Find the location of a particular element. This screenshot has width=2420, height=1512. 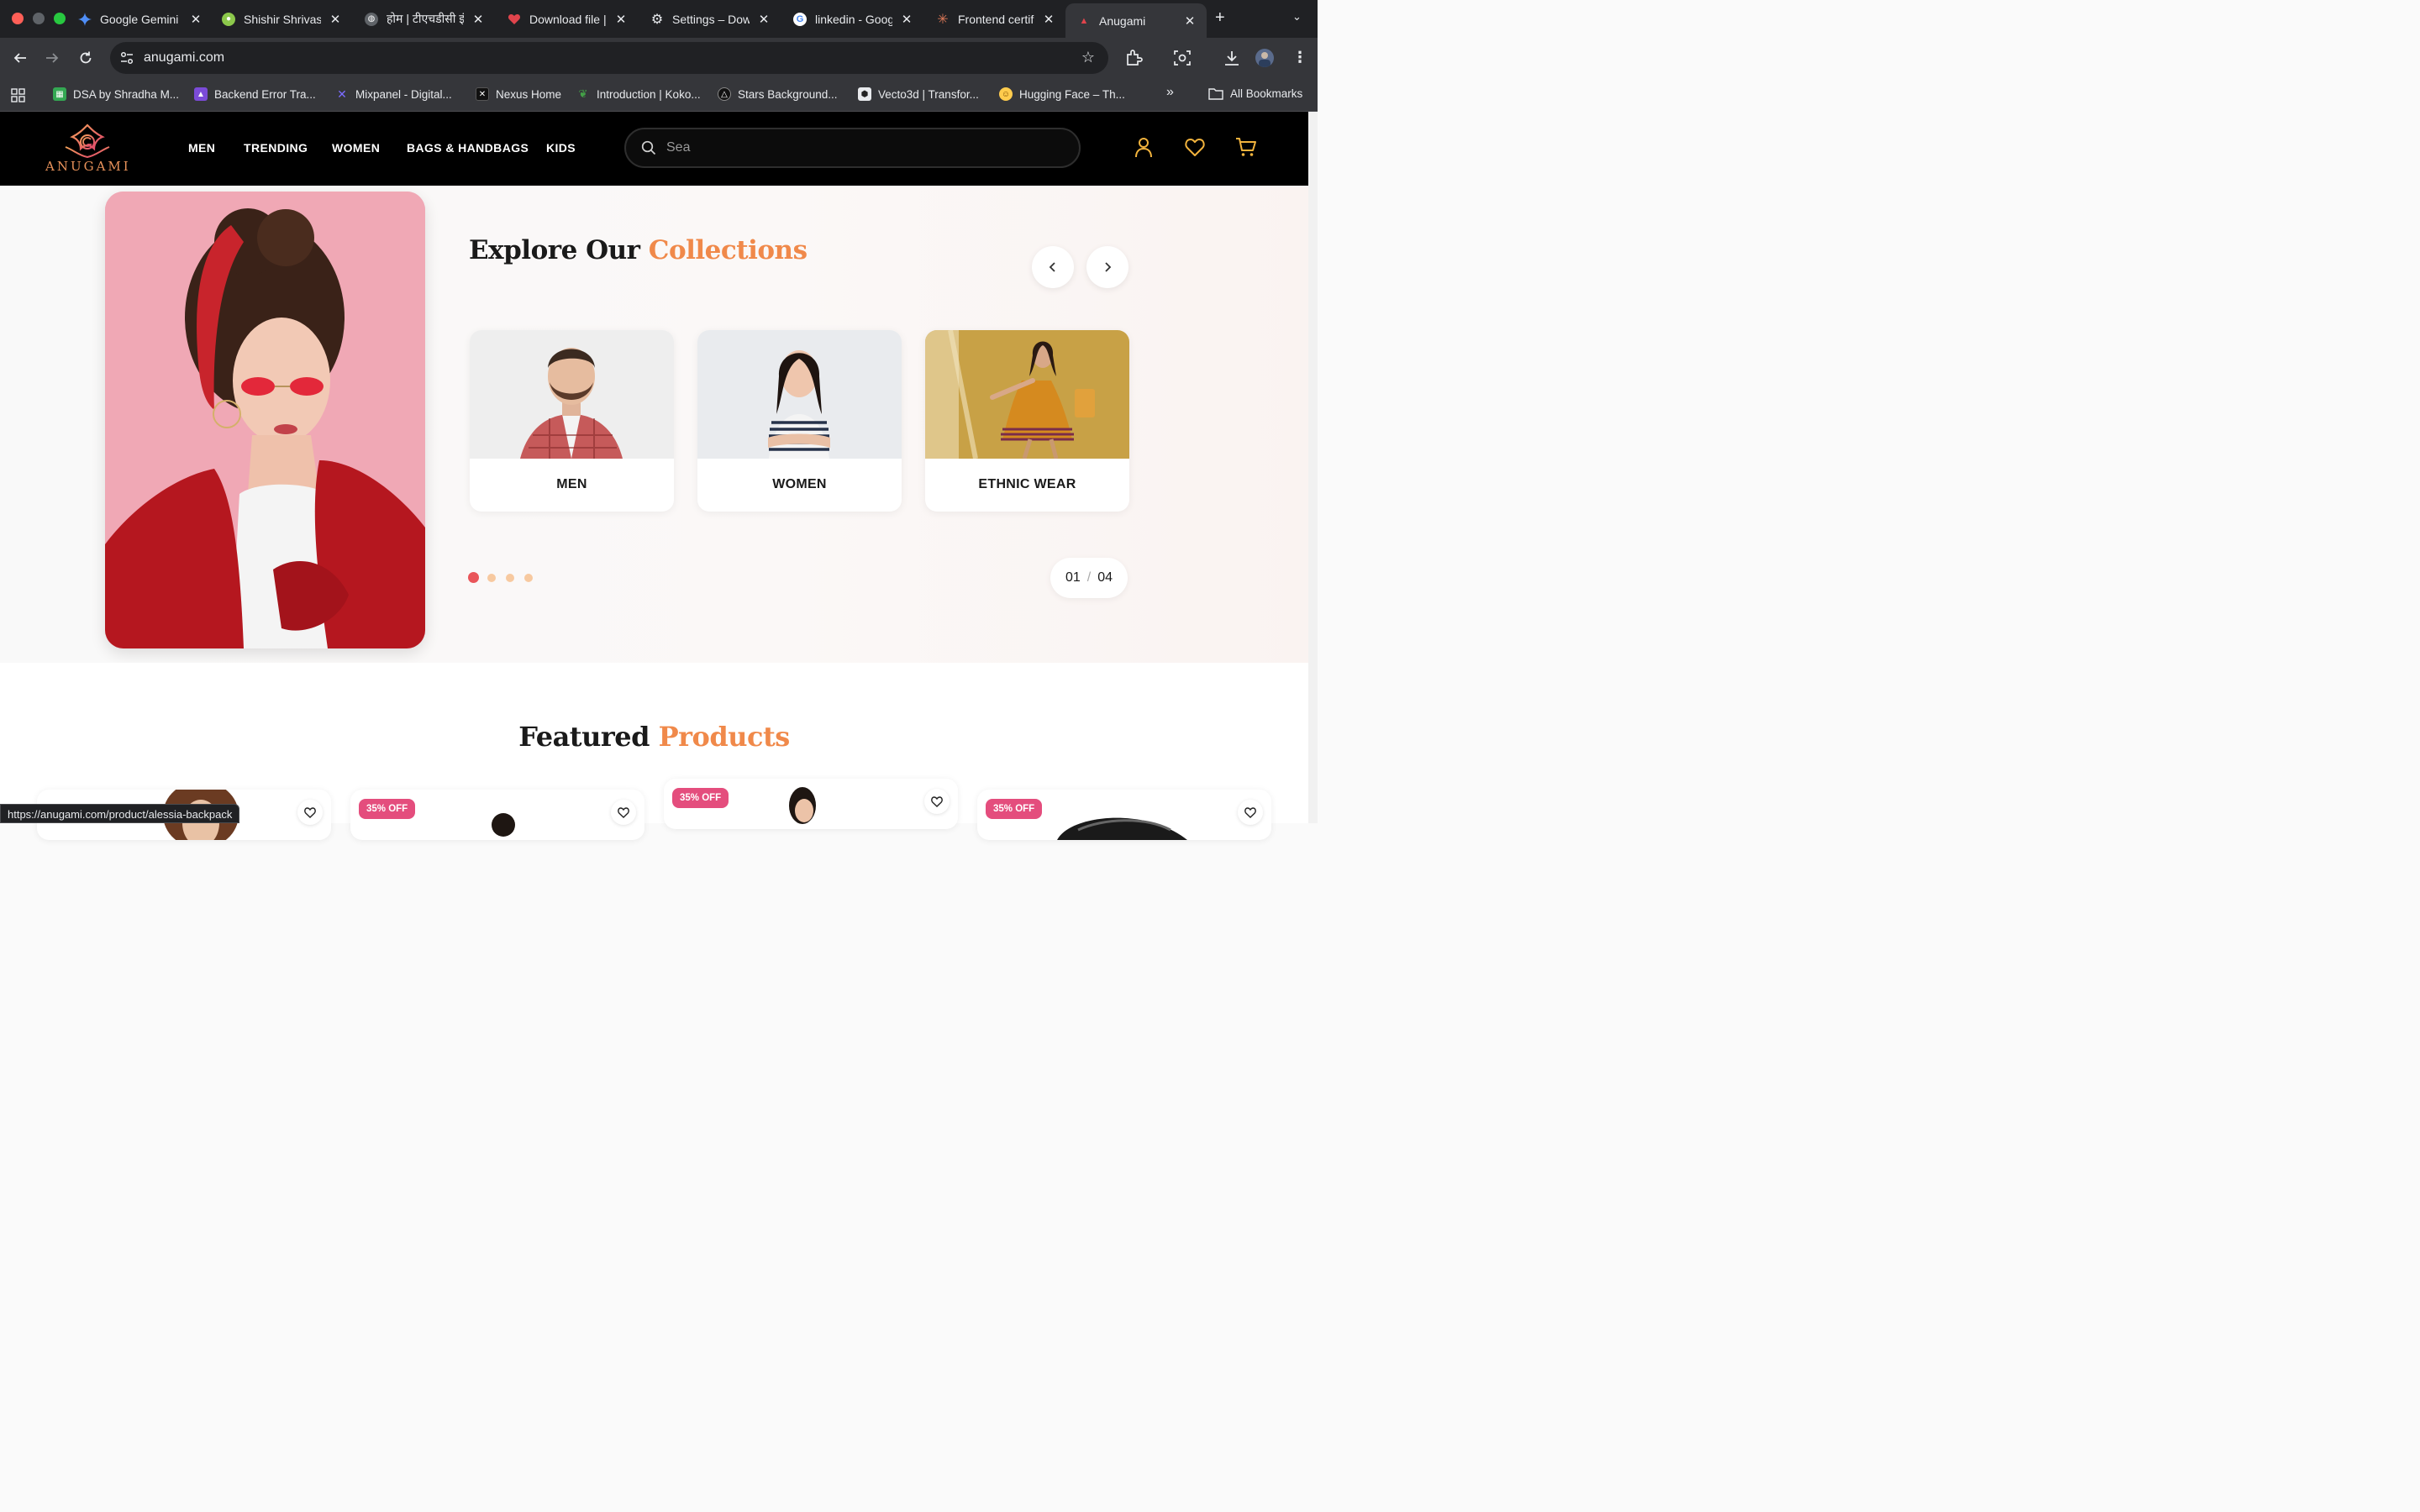

url-text: anugami.com is located at coordinates (184, 58).